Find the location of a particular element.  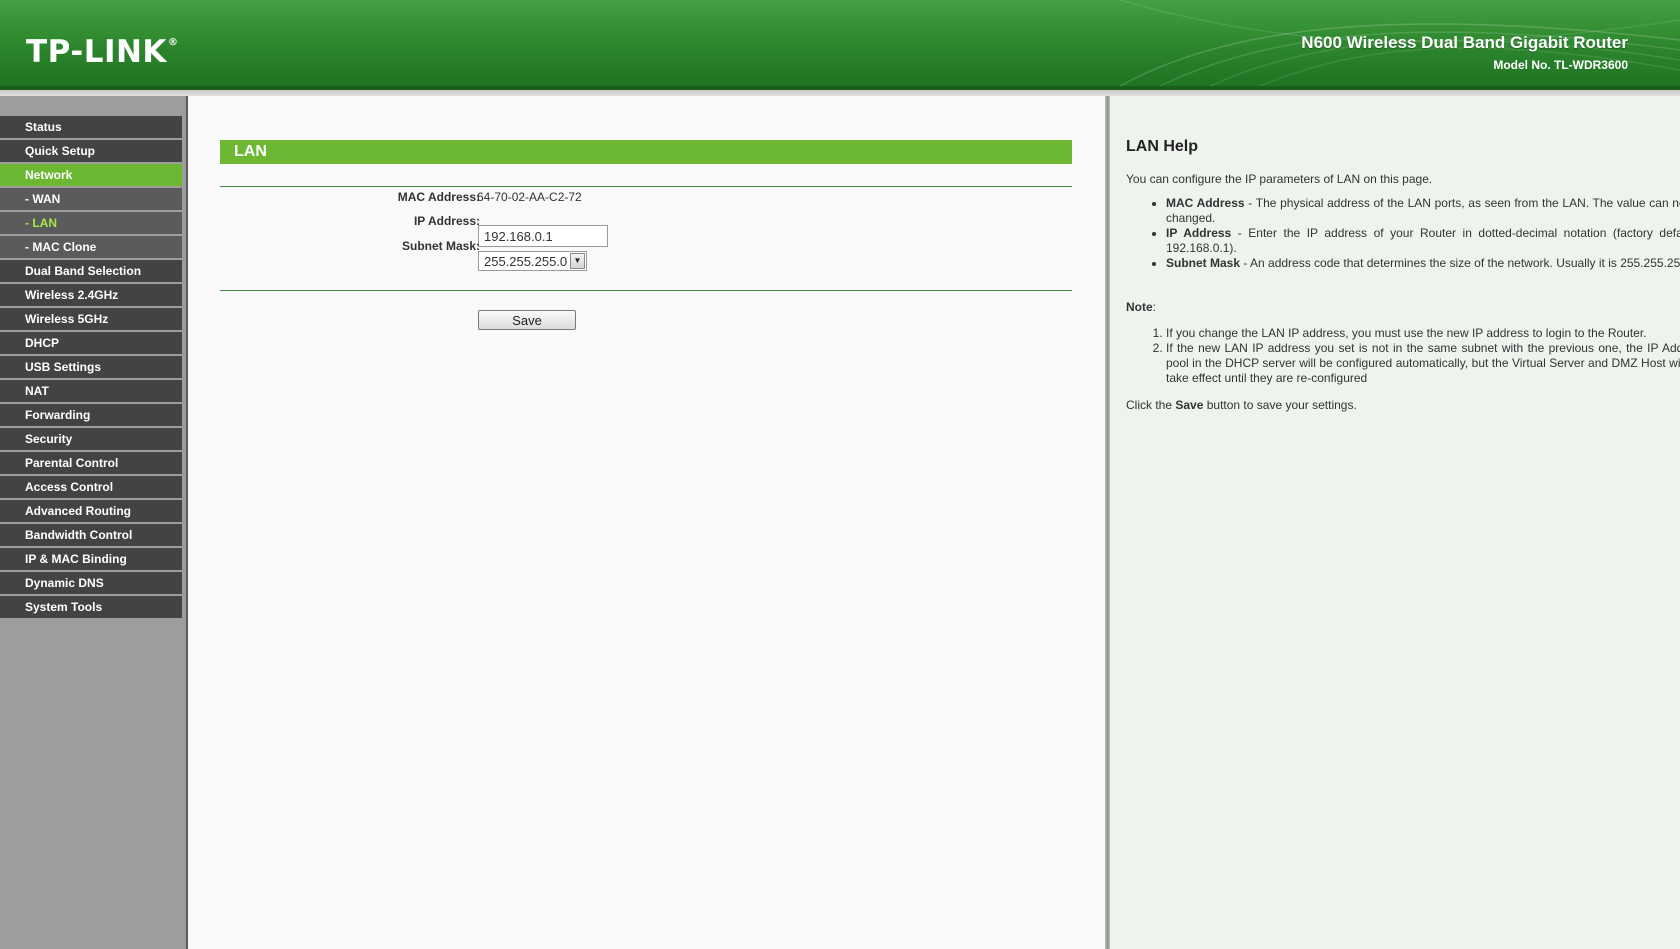

sidebar-item-wireless-2-4ghz: Wireless 2.4GHz is located at coordinates (91, 295).